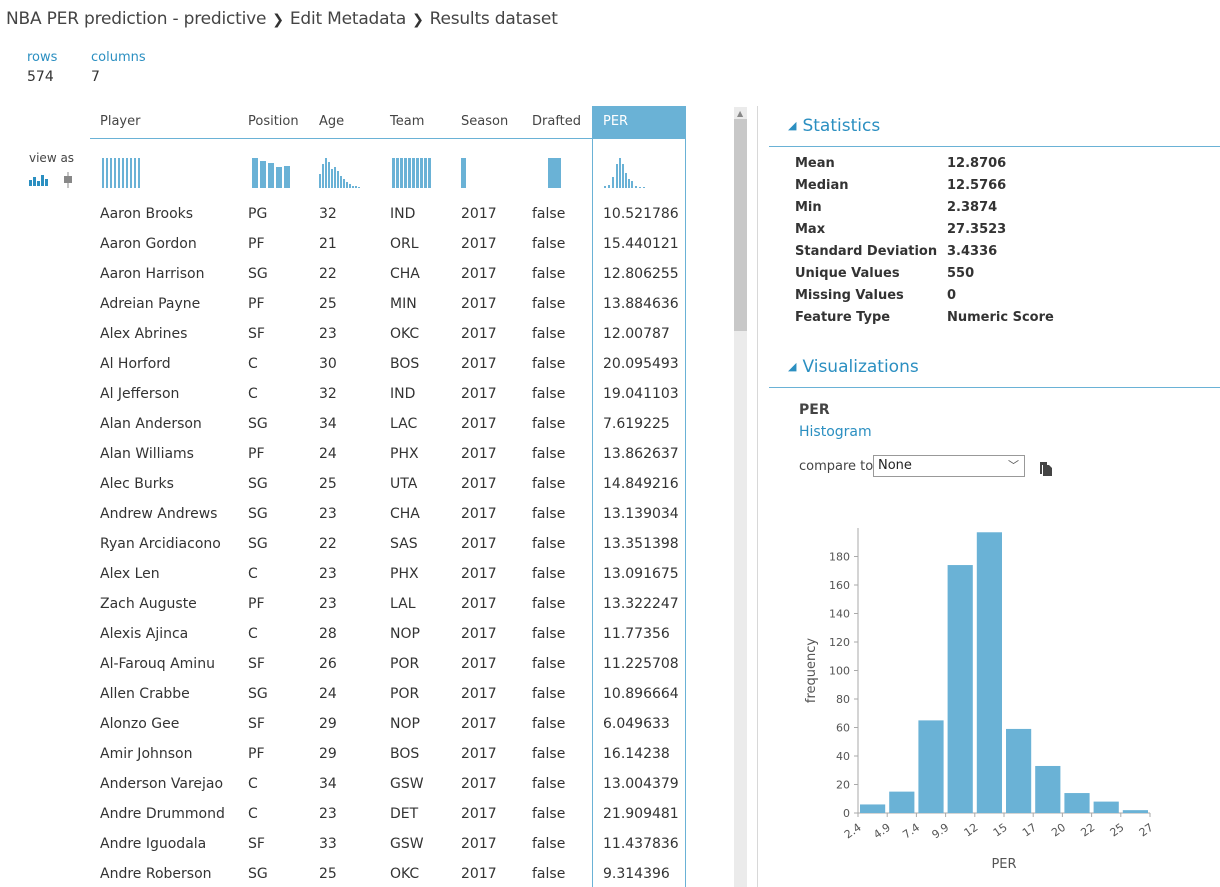  I want to click on visualizations-header: ◢ Visualizations, so click(853, 367).